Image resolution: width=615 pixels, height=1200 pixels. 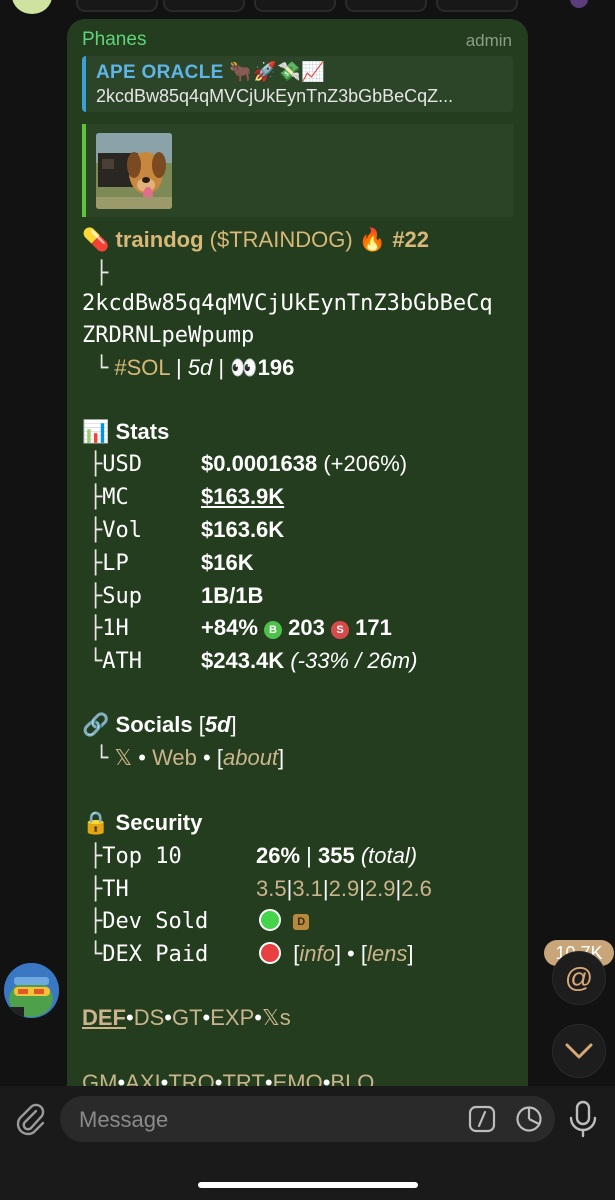 What do you see at coordinates (281, 239) in the screenshot?
I see `token-ticker: ($TRAINDOG)` at bounding box center [281, 239].